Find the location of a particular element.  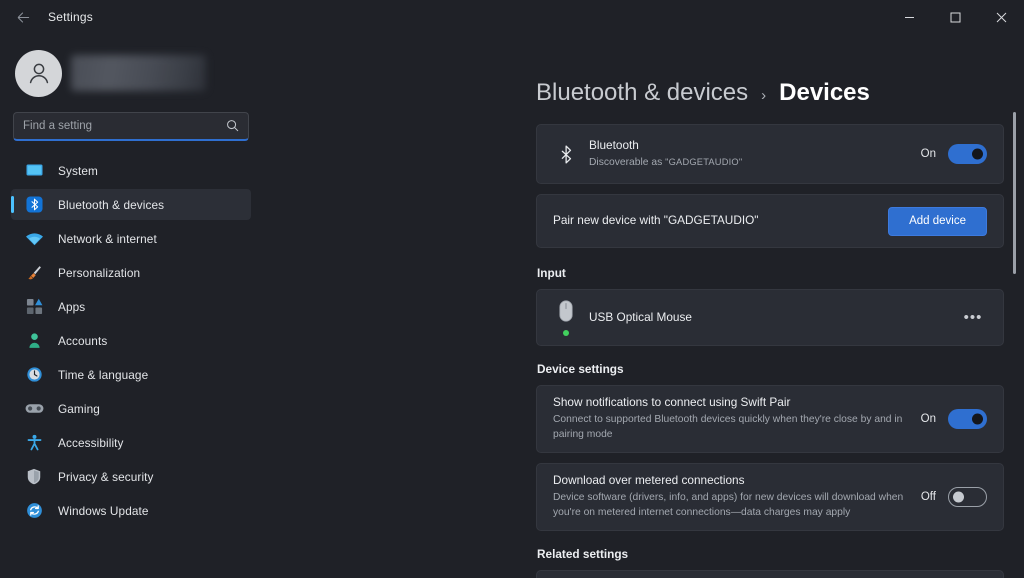

mouse-icon-wrap is located at coordinates (566, 317).